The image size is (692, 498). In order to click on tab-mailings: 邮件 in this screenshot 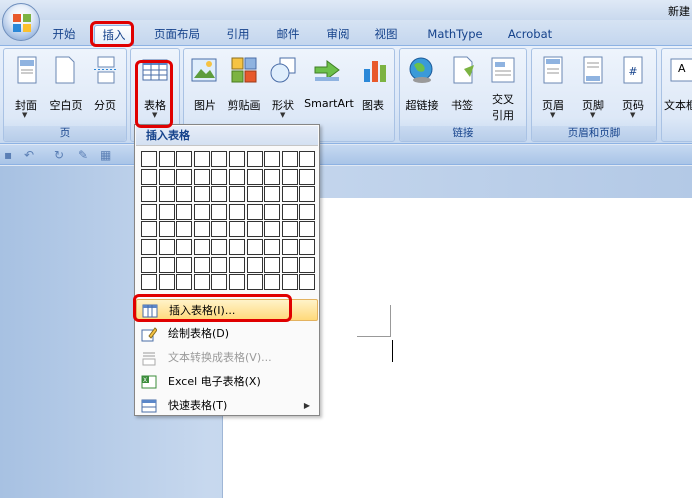, I will do `click(288, 35)`.